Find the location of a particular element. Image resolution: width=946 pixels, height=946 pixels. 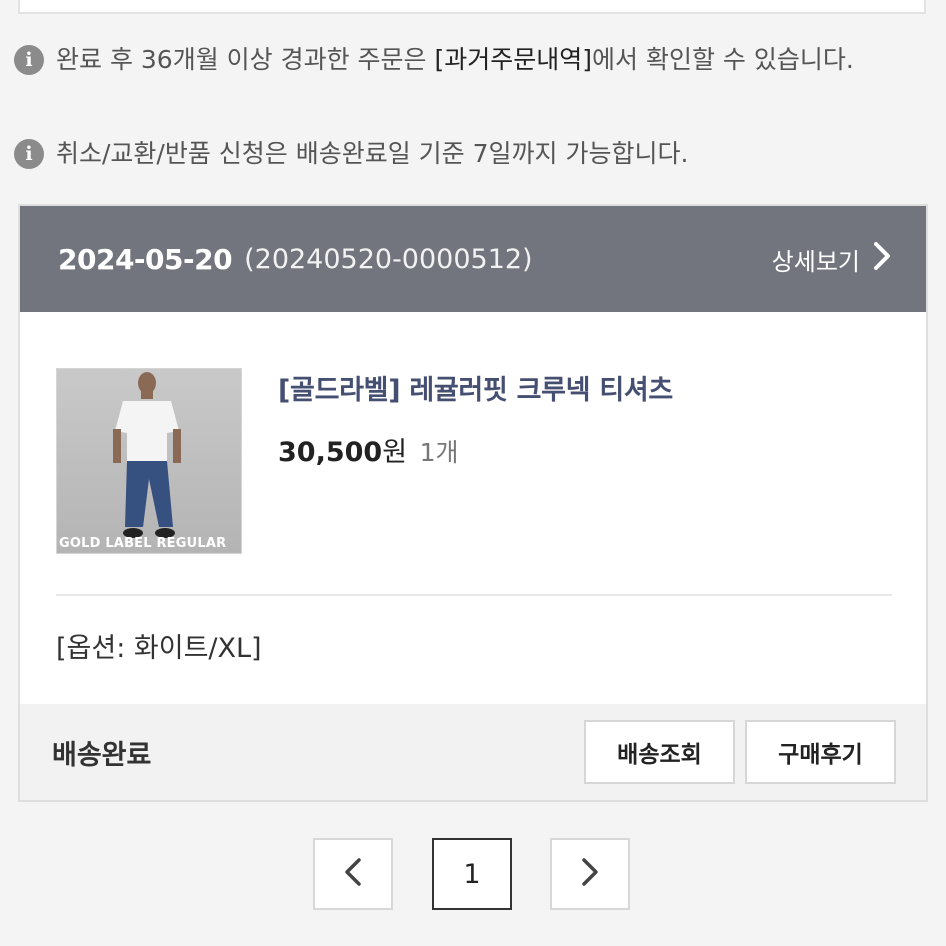

order-footer: 배송완료 배송조회 구매후기 is located at coordinates (473, 752).